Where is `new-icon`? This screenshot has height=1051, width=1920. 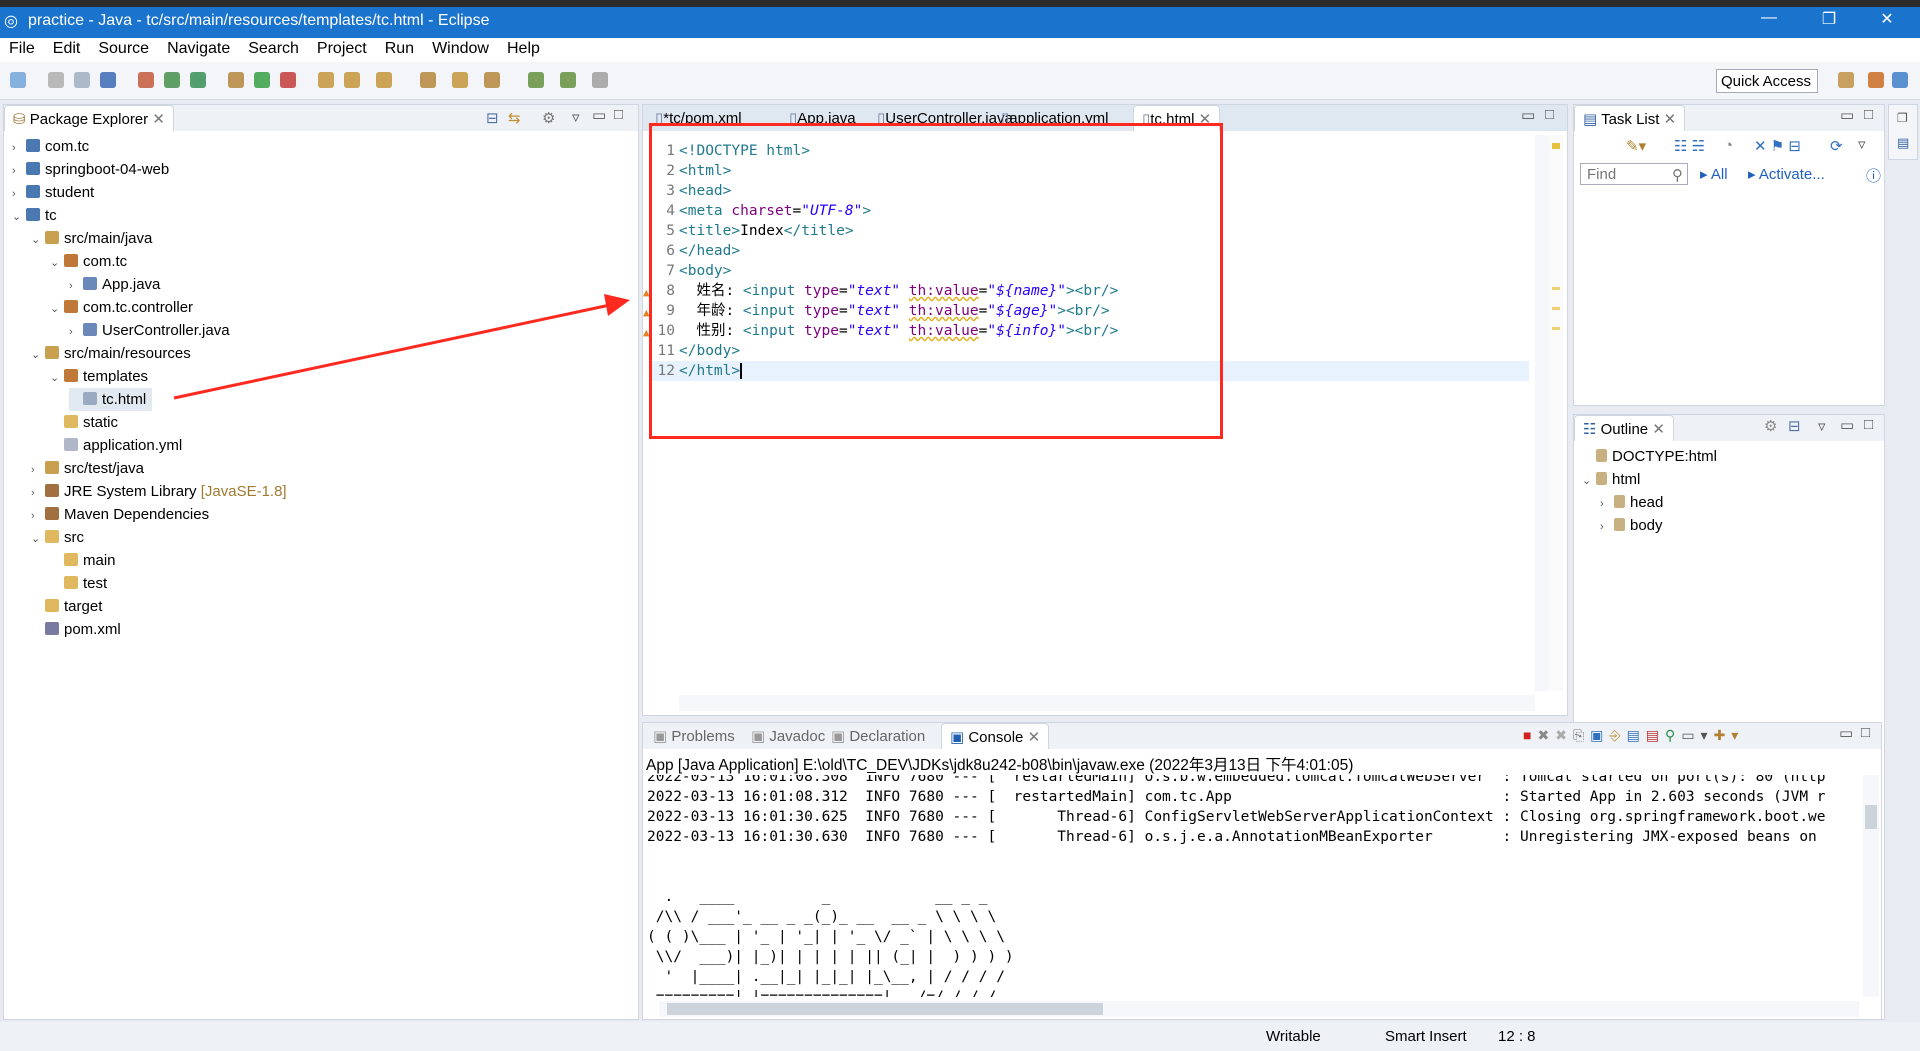
new-icon is located at coordinates (18, 80).